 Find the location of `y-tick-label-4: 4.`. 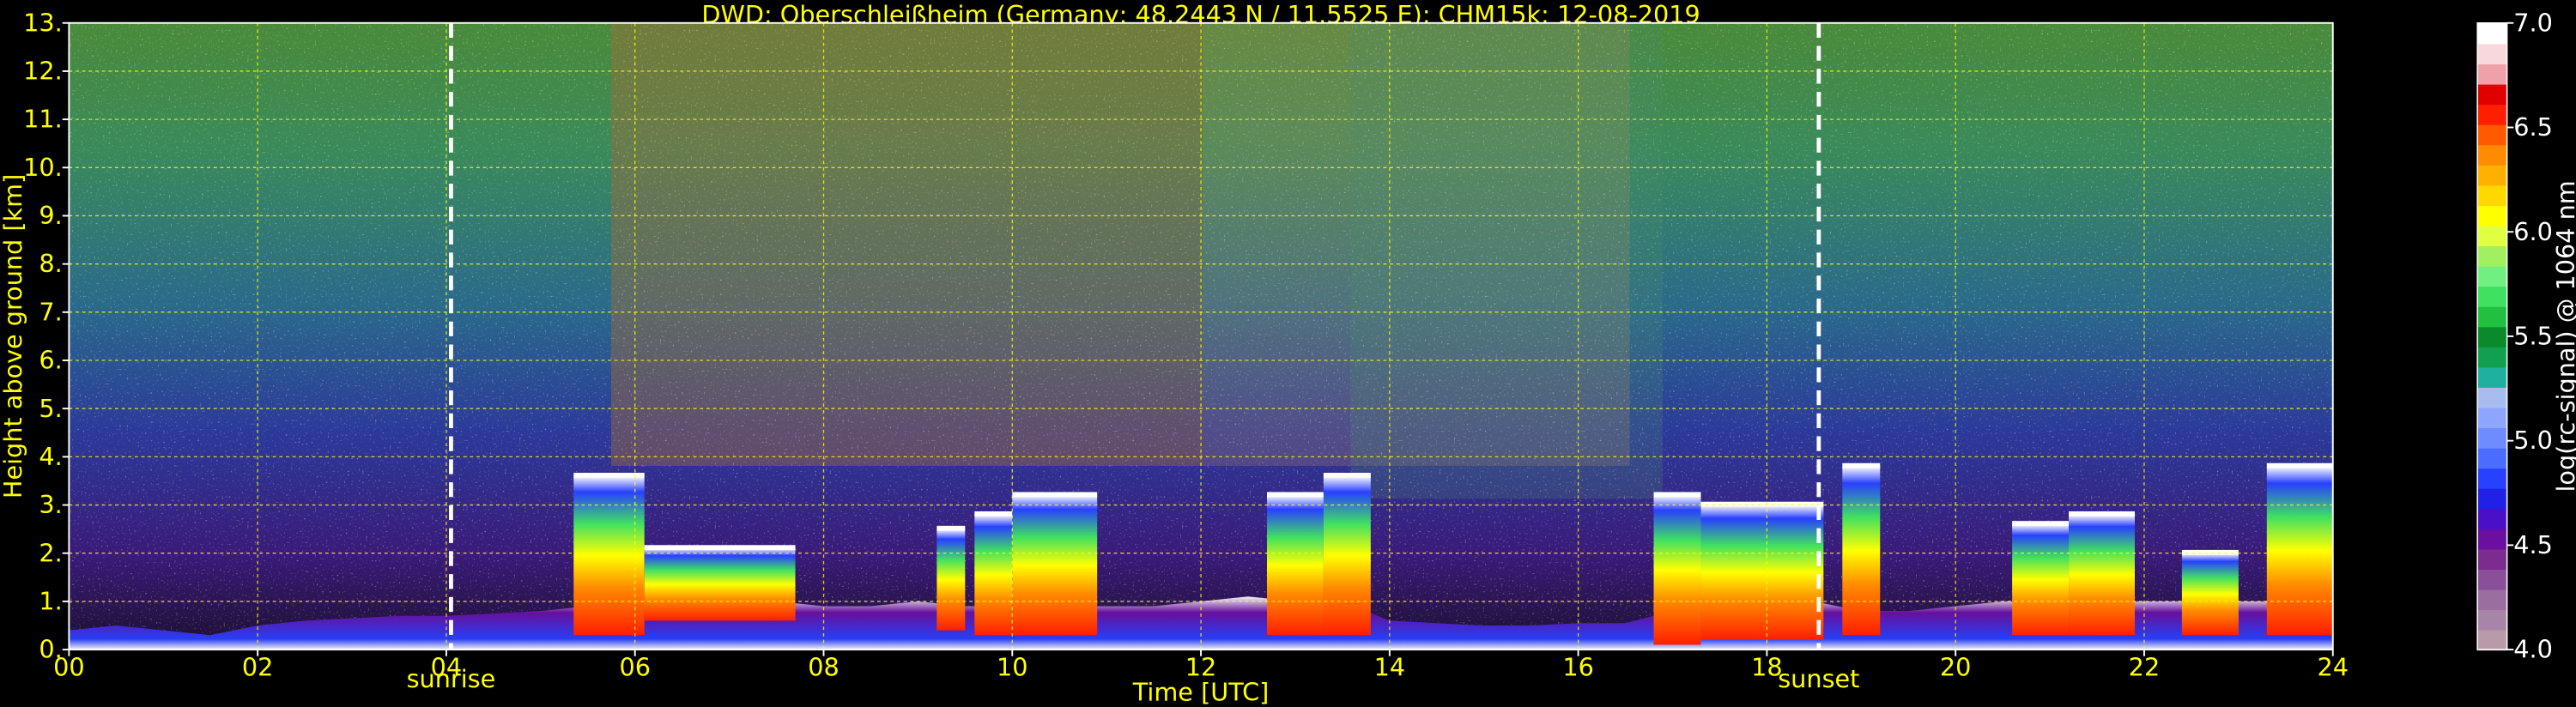

y-tick-label-4: 4. is located at coordinates (50, 456).